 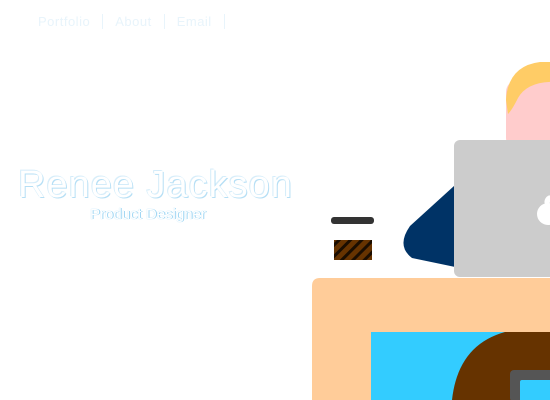 What do you see at coordinates (502, 208) in the screenshot?
I see `laptop` at bounding box center [502, 208].